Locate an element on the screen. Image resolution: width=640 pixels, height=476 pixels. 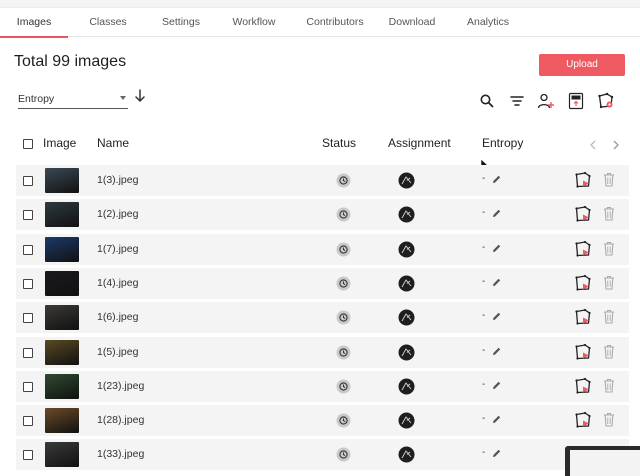
image-name: 1(3).jpeg is located at coordinates (117, 180).